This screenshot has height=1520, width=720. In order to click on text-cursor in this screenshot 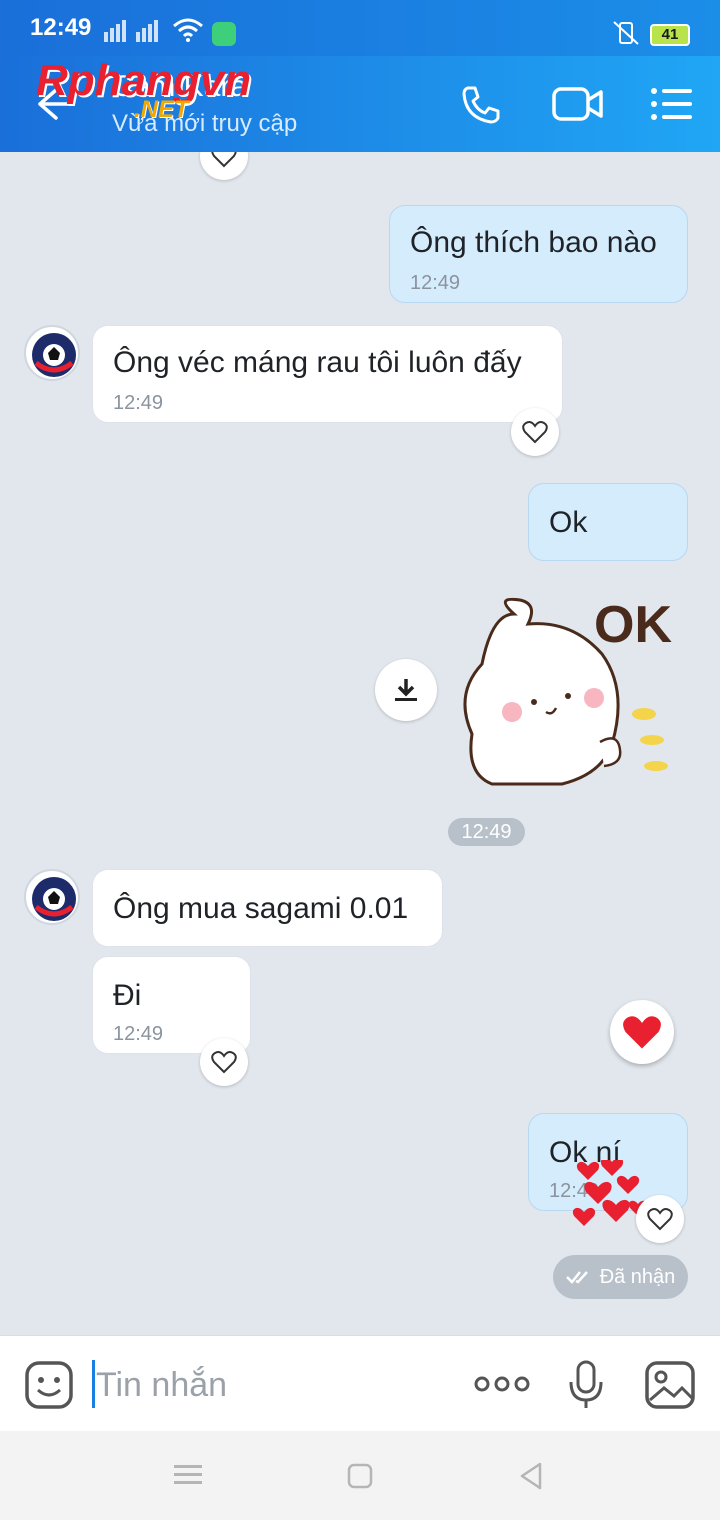, I will do `click(93, 1384)`.